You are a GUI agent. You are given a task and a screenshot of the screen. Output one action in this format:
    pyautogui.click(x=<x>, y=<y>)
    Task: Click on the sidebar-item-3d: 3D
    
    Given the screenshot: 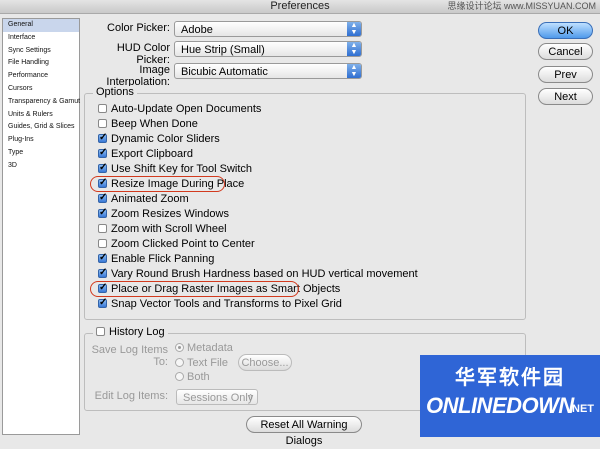 What is the action you would take?
    pyautogui.click(x=41, y=166)
    